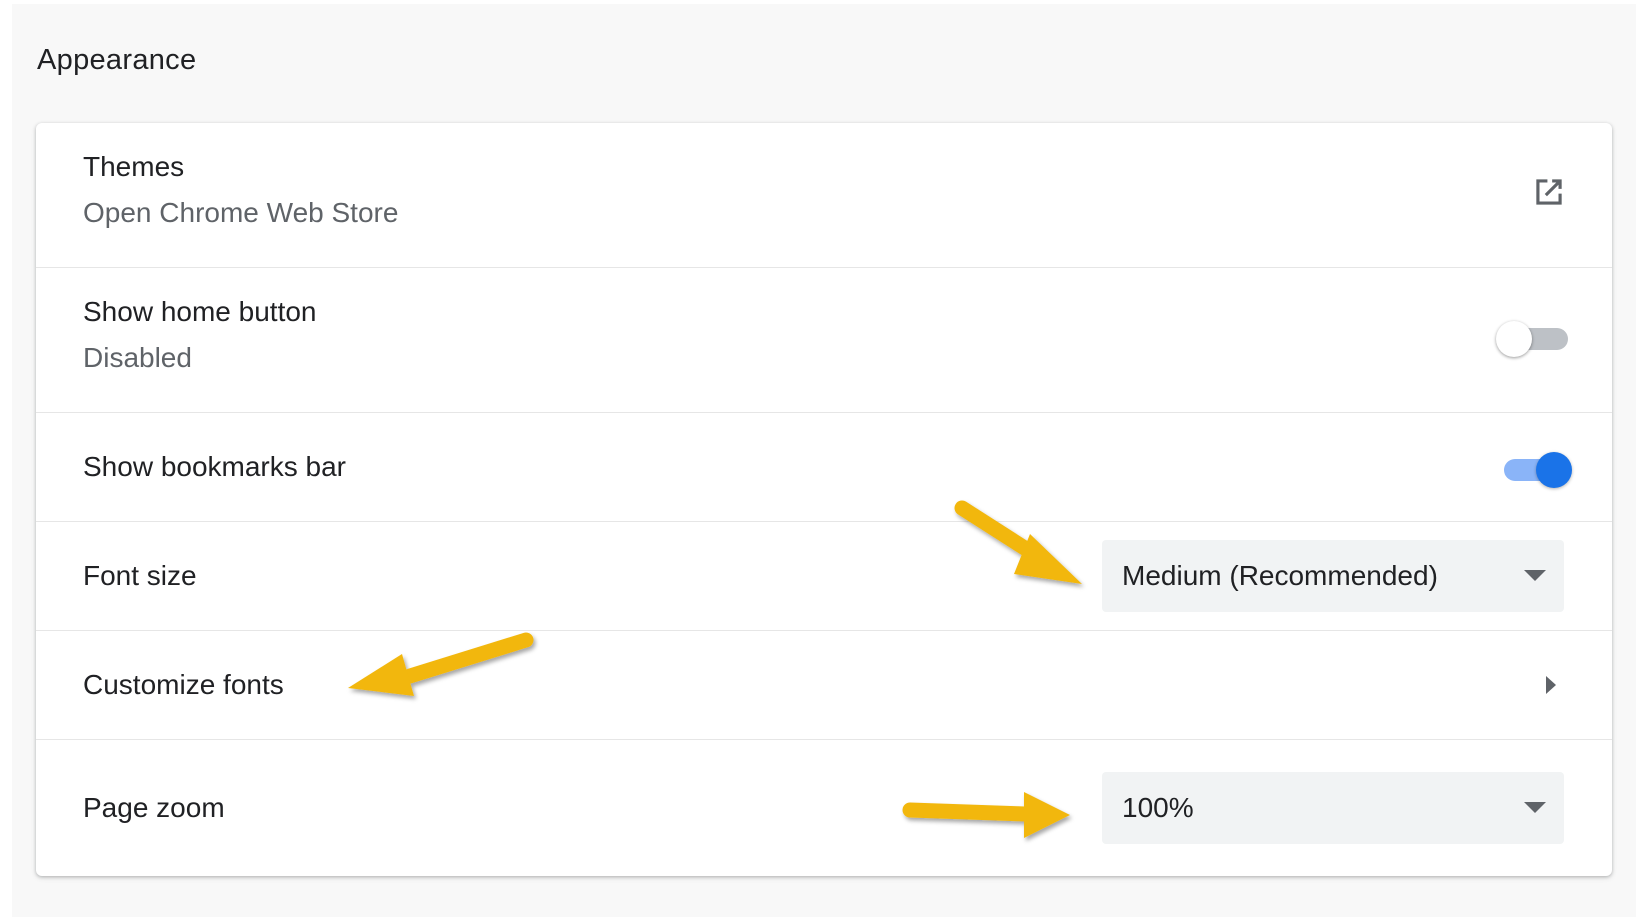  Describe the element at coordinates (134, 166) in the screenshot. I see `themes-label: Themes` at that location.